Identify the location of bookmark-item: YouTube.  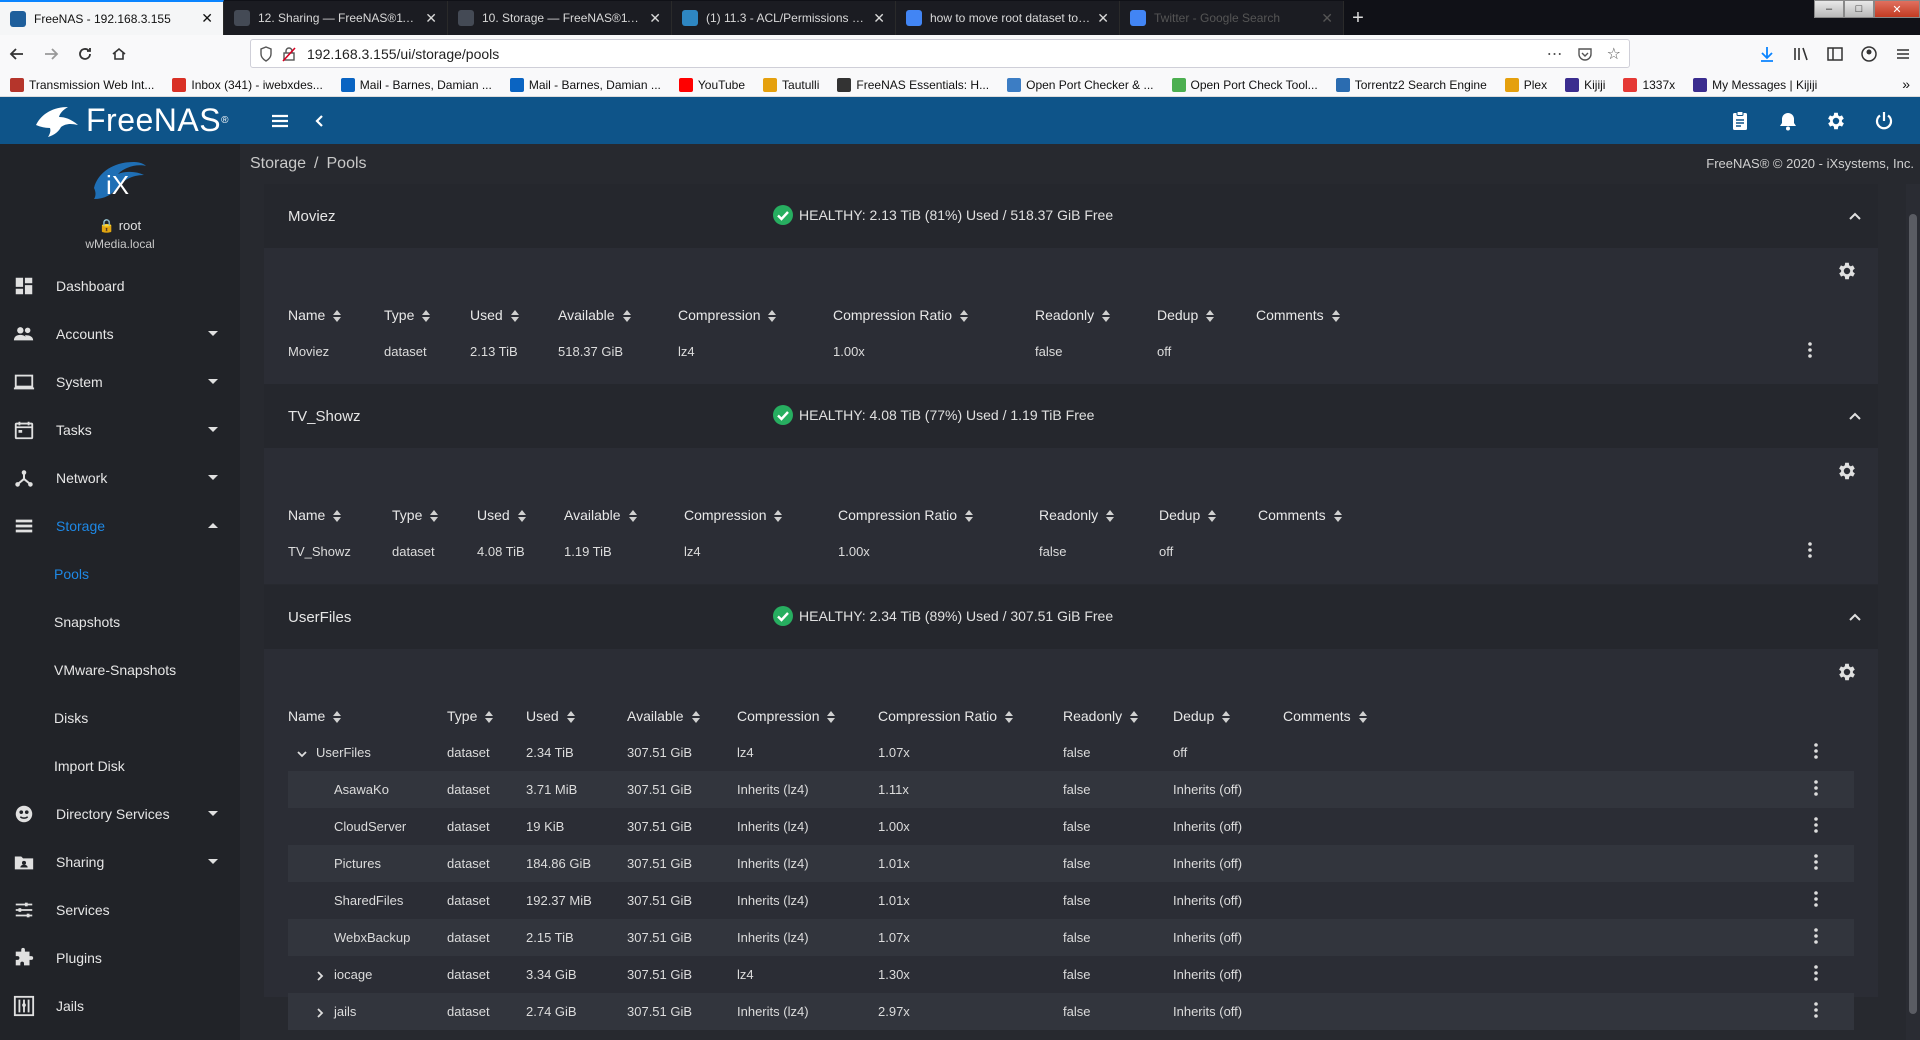
(711, 84).